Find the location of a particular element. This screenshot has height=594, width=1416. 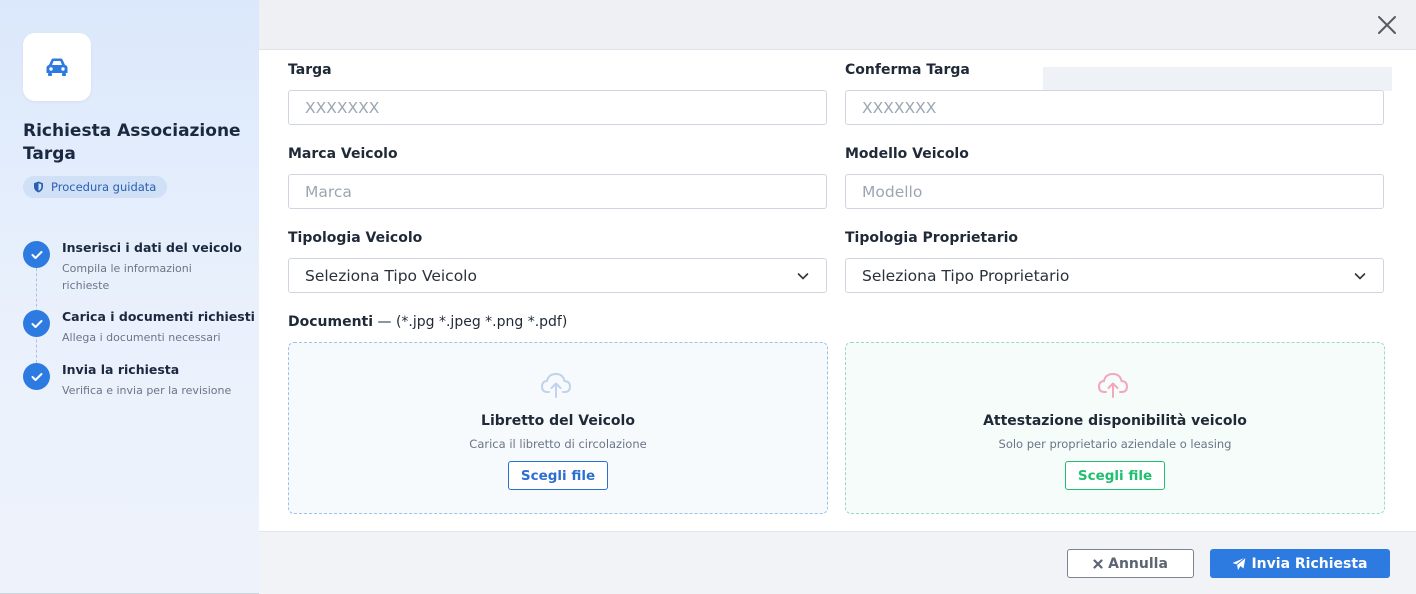

step-description: Compila le informazioni richieste is located at coordinates (127, 277).